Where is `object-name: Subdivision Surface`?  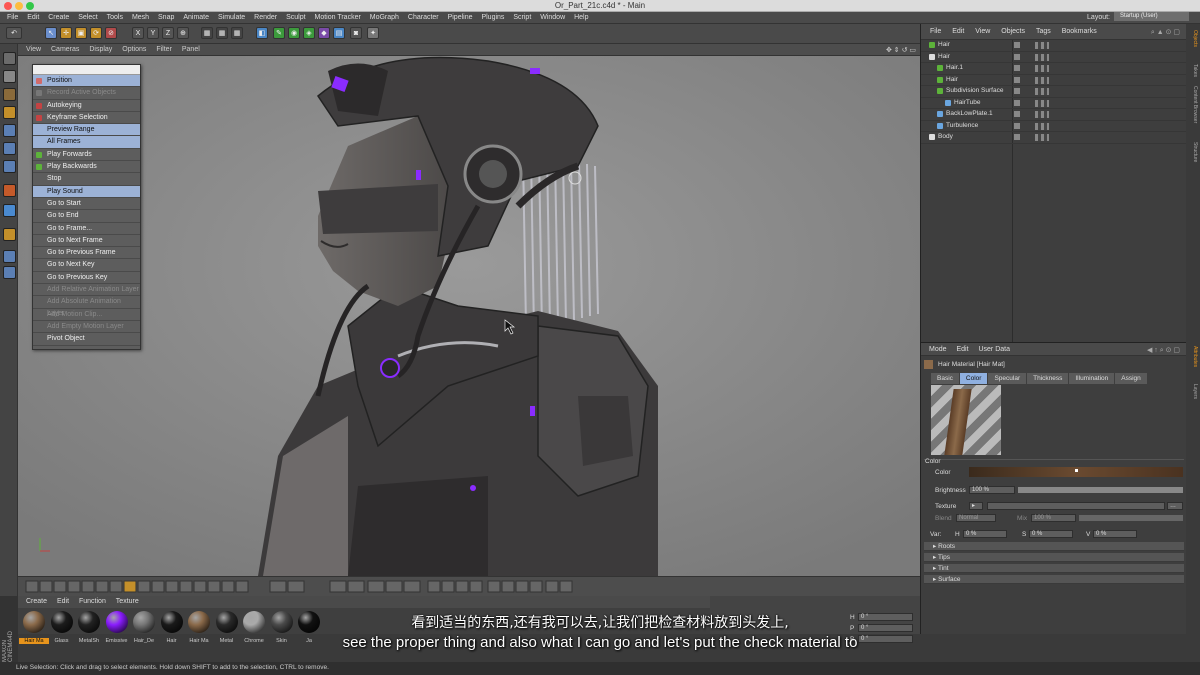 object-name: Subdivision Surface is located at coordinates (974, 90).